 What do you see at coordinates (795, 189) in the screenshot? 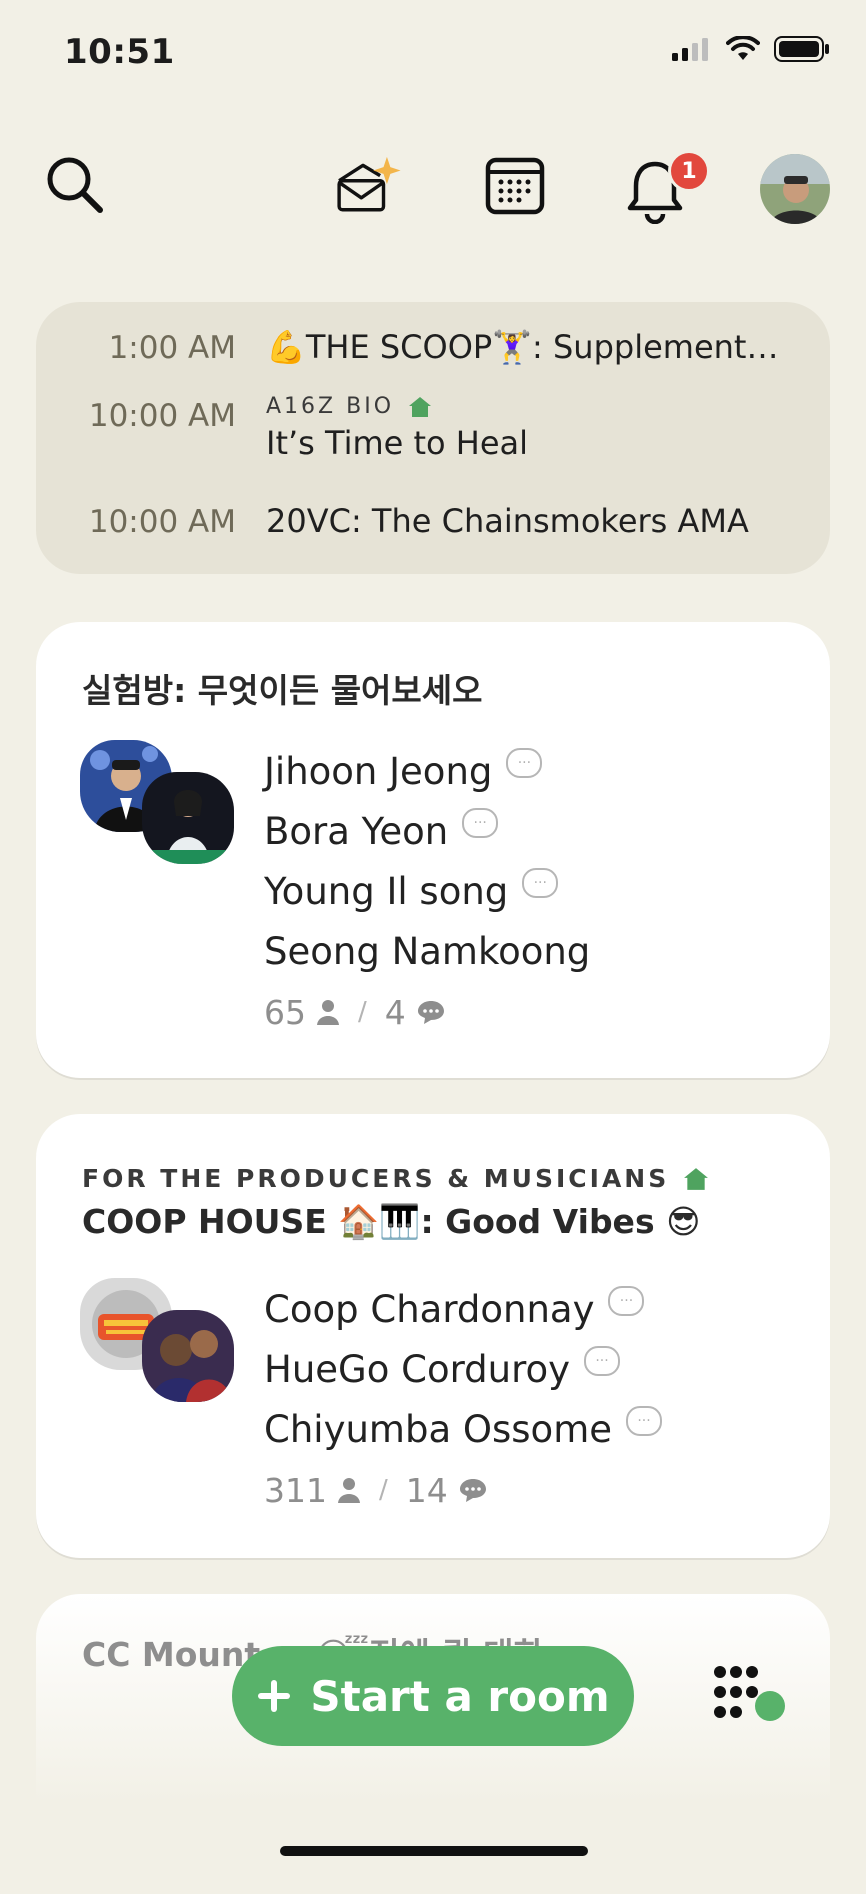
I see `profile-avatar` at bounding box center [795, 189].